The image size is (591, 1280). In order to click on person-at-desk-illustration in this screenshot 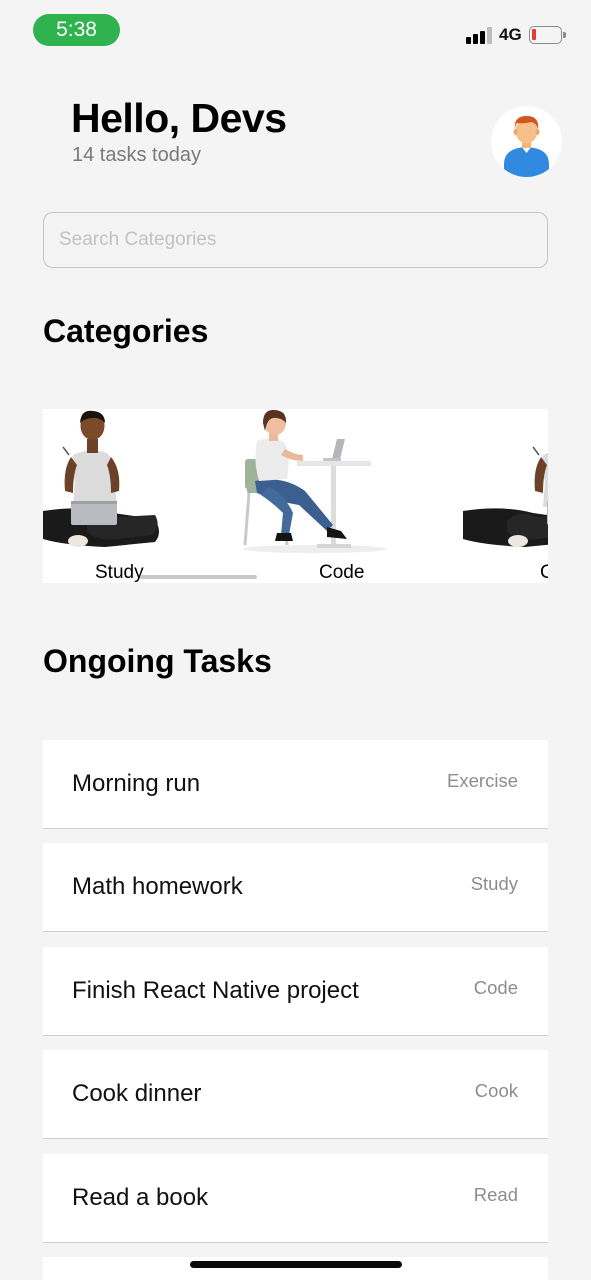, I will do `click(315, 481)`.